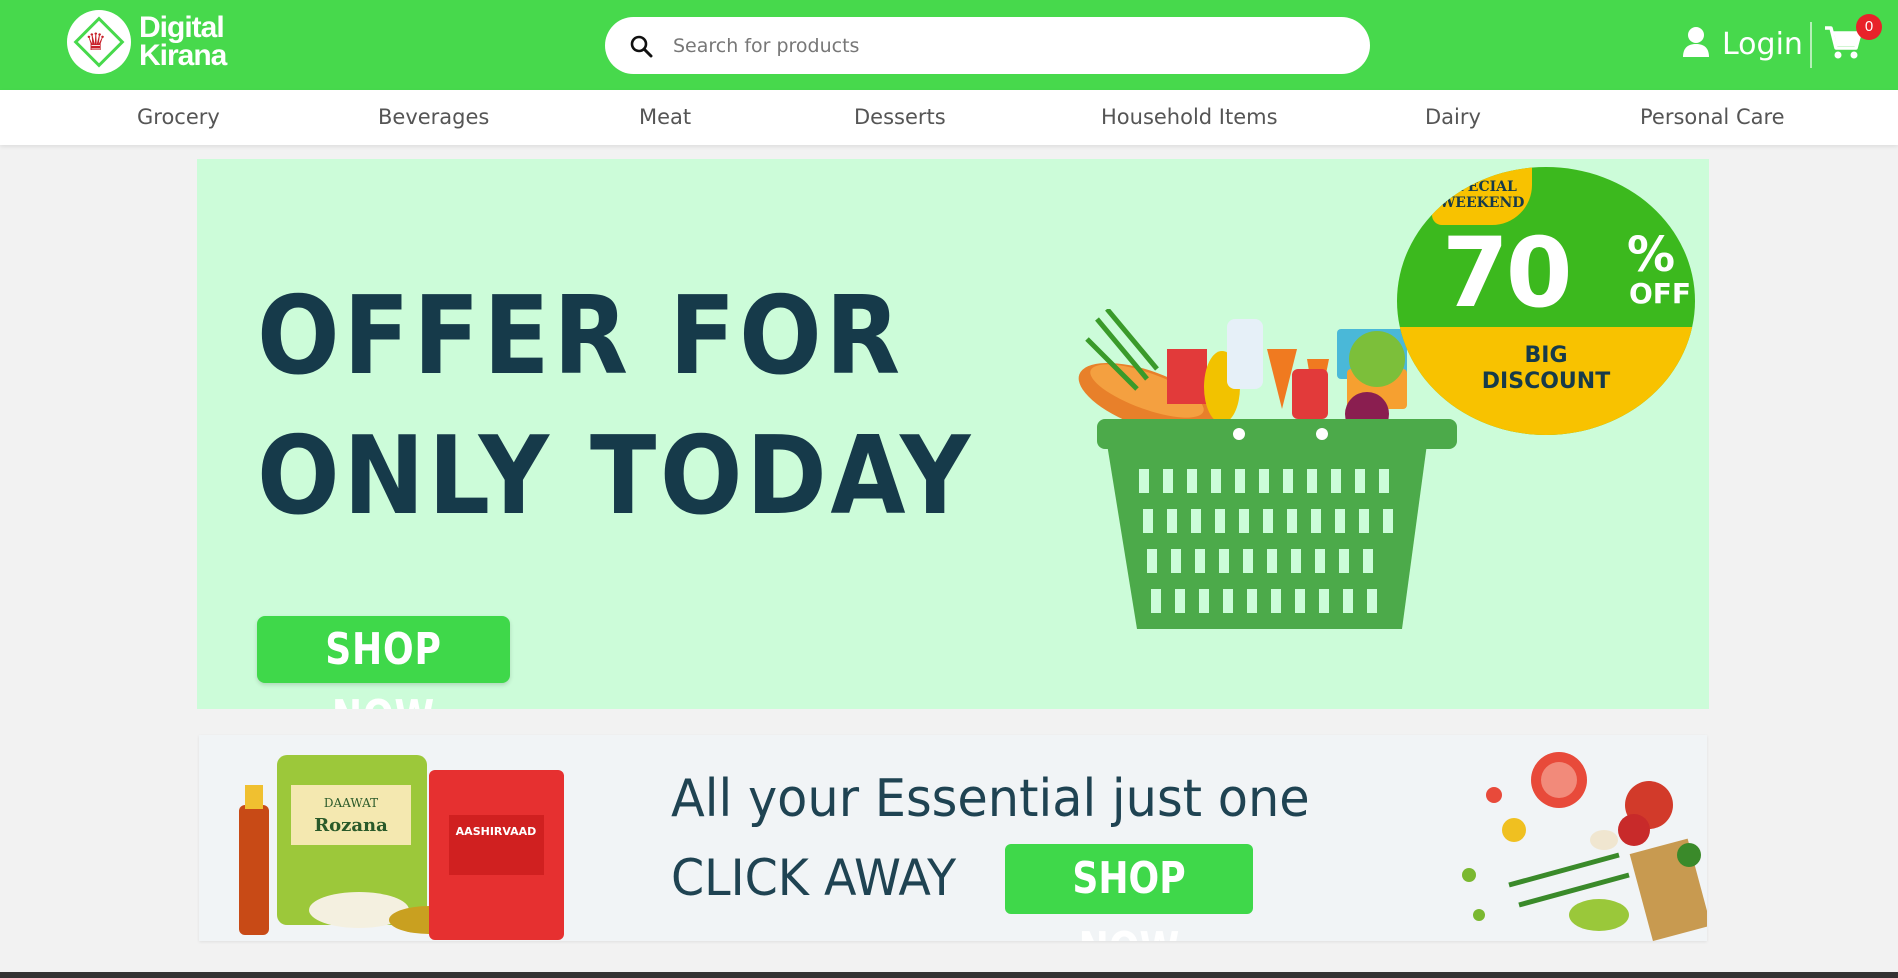  Describe the element at coordinates (182, 27) in the screenshot. I see `logo-text-line1: Digital` at that location.